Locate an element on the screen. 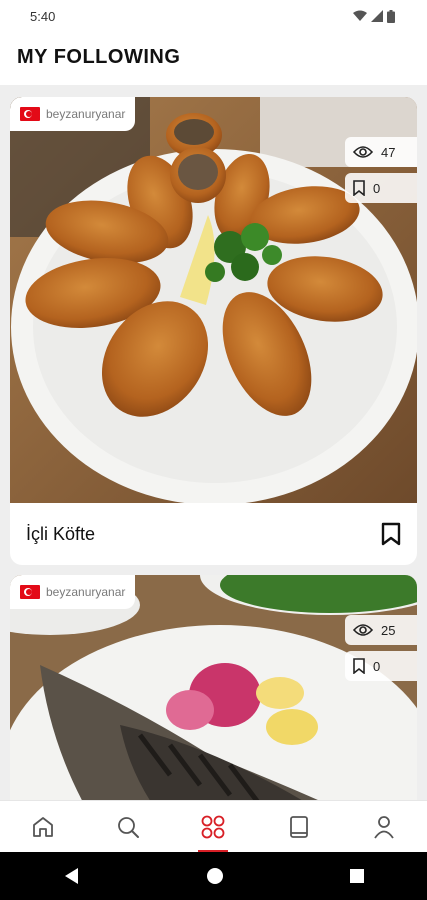 Image resolution: width=427 pixels, height=900 pixels. nav-home is located at coordinates (43, 827).